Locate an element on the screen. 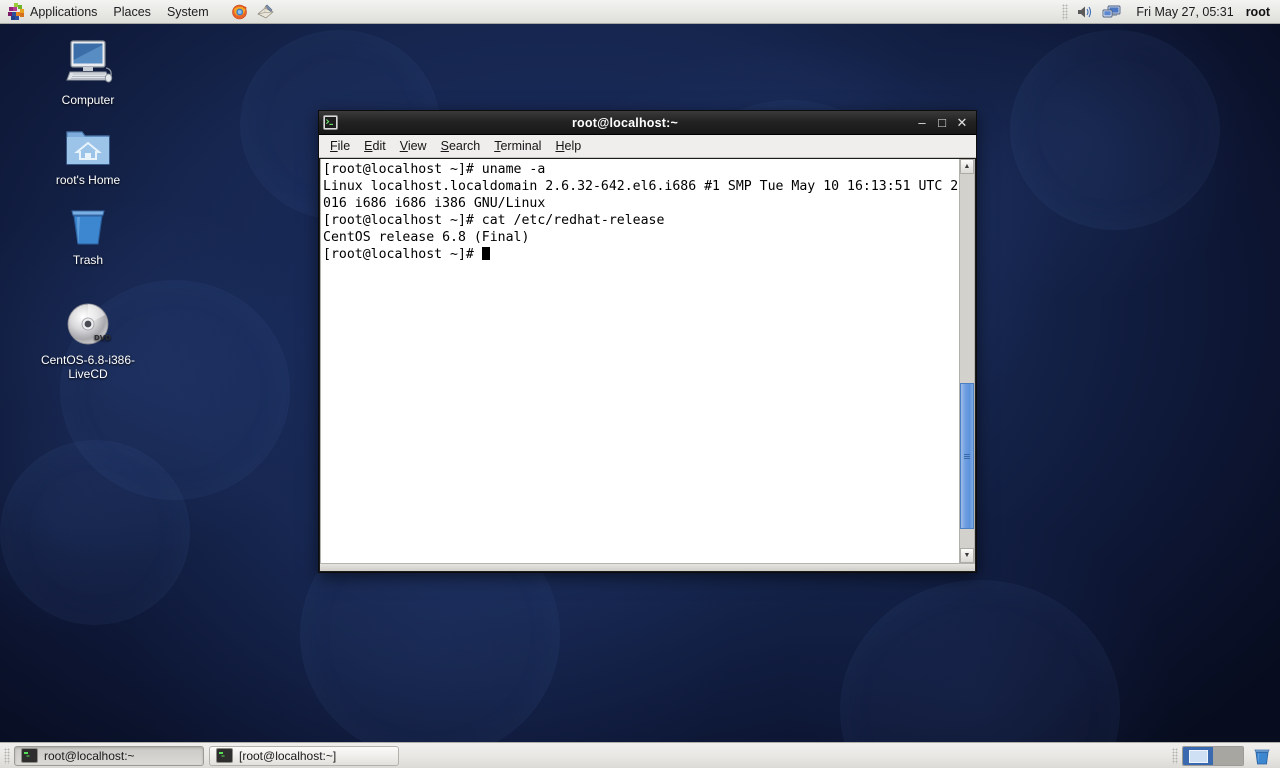  applications-menu-label: Applications is located at coordinates (64, 11).